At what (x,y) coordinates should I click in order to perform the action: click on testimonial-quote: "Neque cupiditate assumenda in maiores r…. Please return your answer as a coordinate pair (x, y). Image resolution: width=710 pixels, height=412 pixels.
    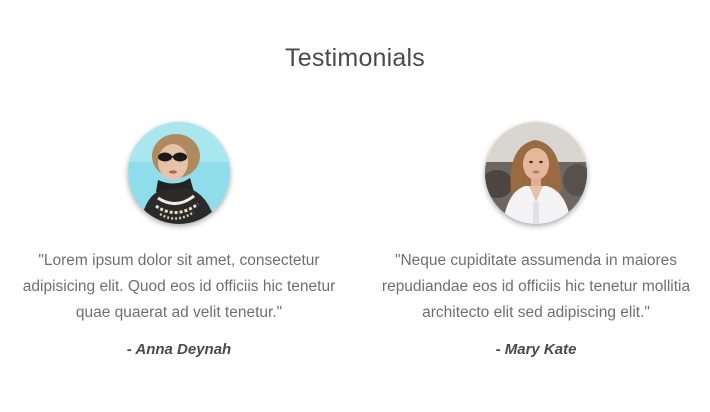
    Looking at the image, I should click on (536, 286).